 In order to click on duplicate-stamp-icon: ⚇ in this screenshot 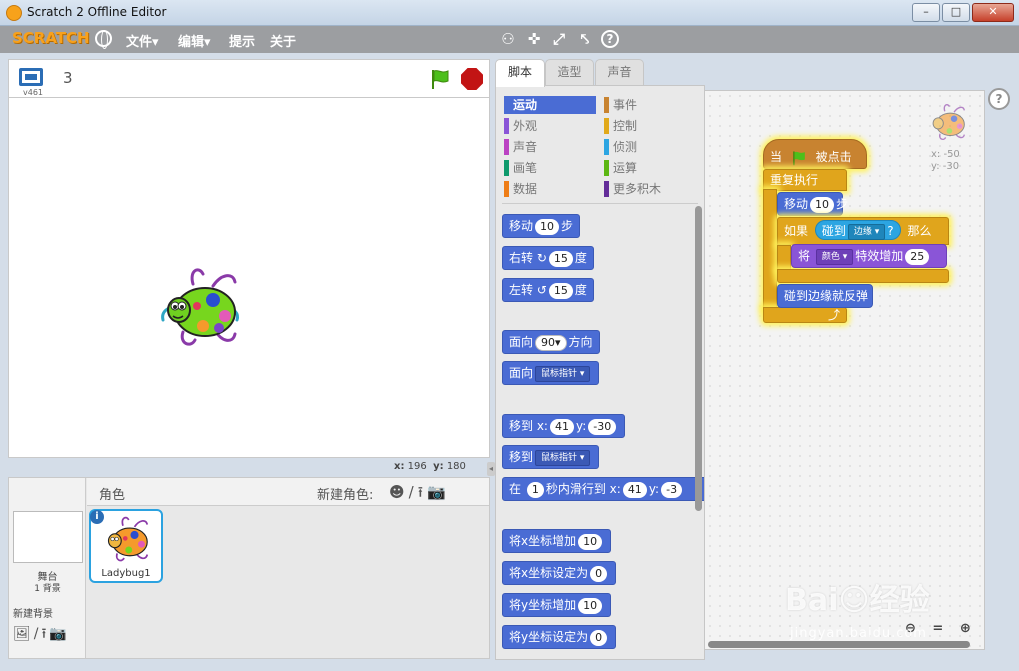, I will do `click(508, 39)`.